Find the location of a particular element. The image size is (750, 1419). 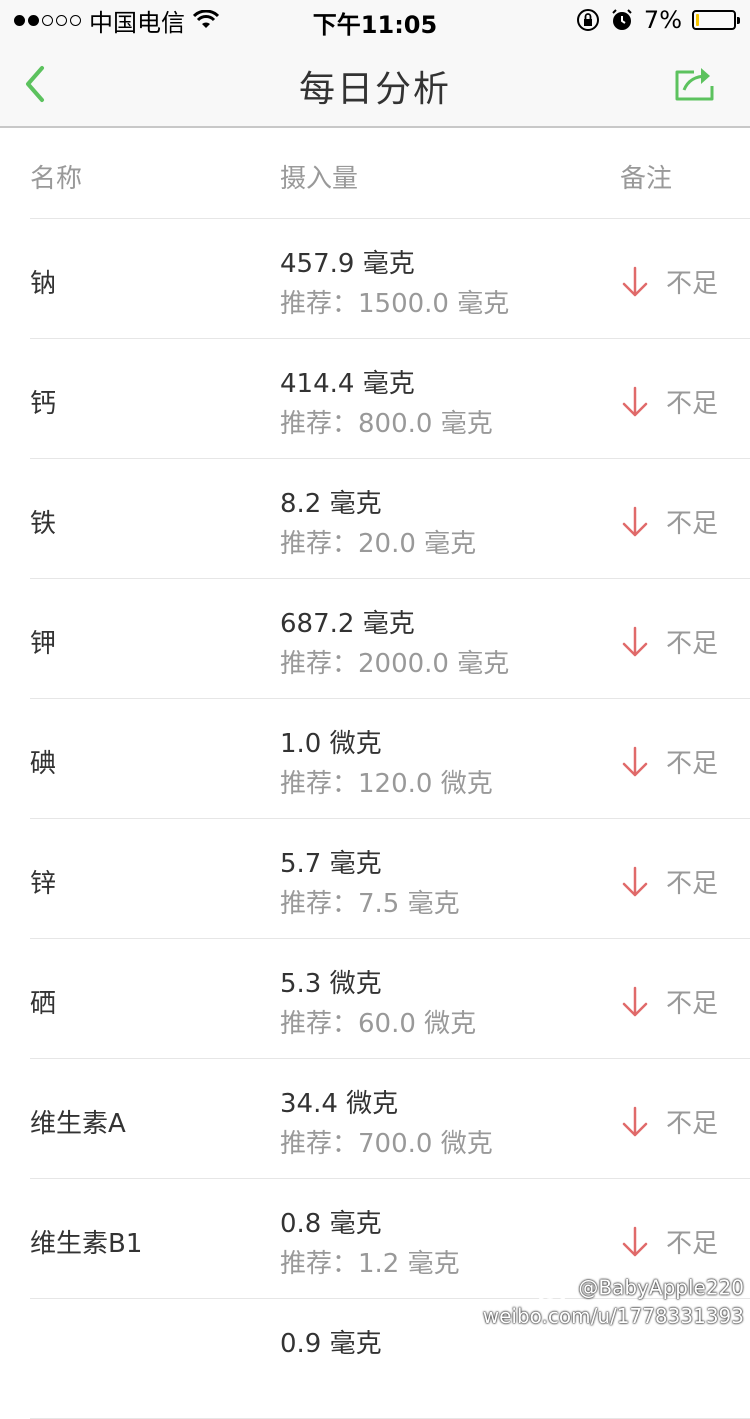

table-row: 维生素A 34.4 微克推荐：700.0 微克 不足 is located at coordinates (390, 1119).